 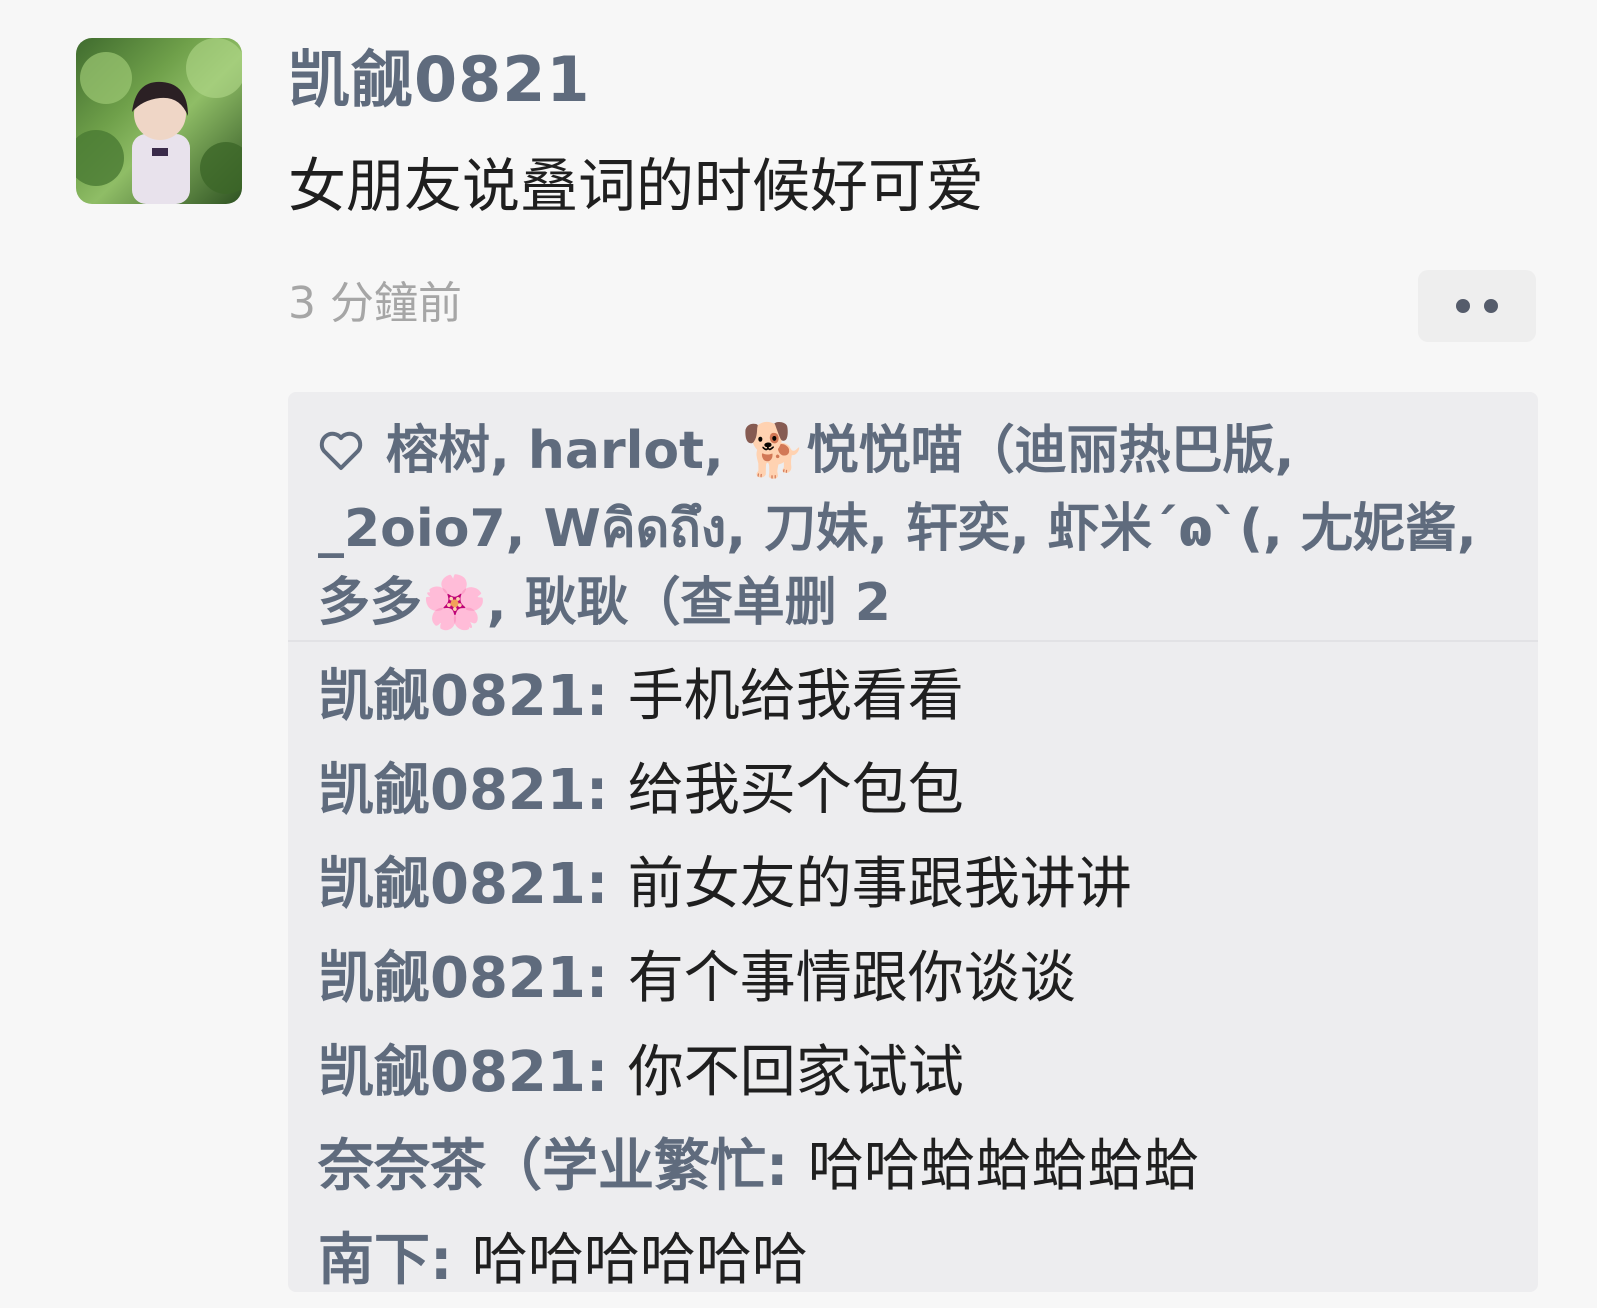 I want to click on comment-item: 凯觎0821: 你不回家试试, so click(x=918, y=1073).